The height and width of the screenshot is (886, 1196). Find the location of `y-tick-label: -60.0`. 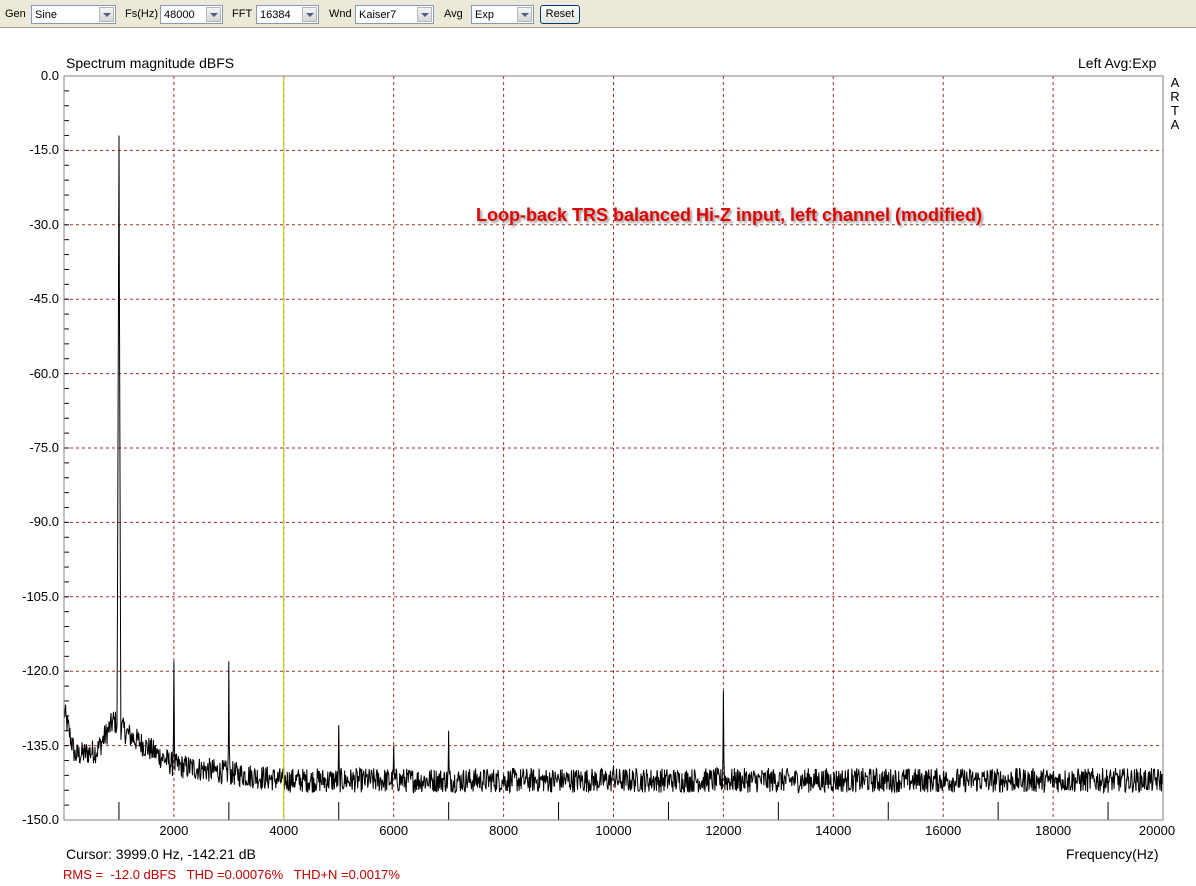

y-tick-label: -60.0 is located at coordinates (44, 373).